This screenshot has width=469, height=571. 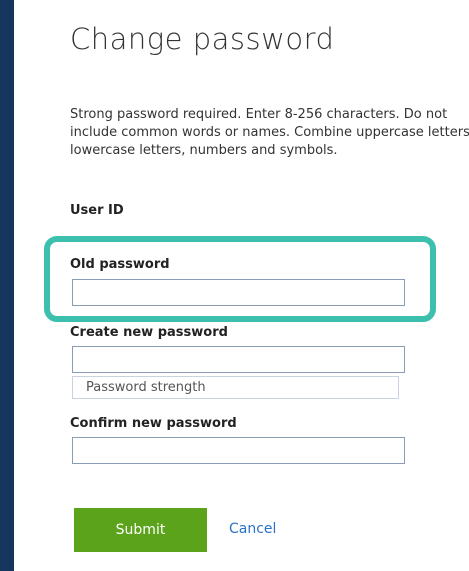 What do you see at coordinates (252, 529) in the screenshot?
I see `cancel-link: Cancel` at bounding box center [252, 529].